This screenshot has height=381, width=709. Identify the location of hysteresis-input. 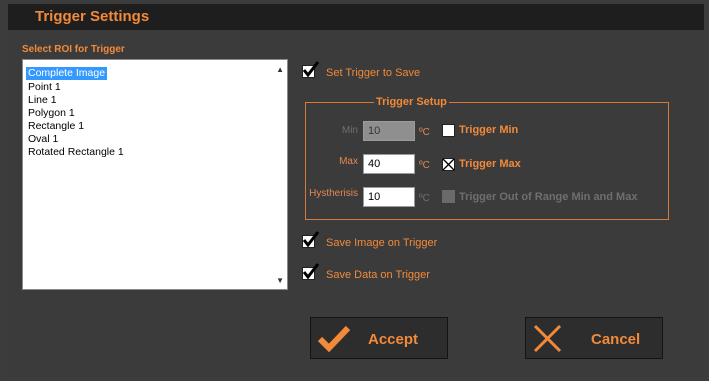
(389, 197).